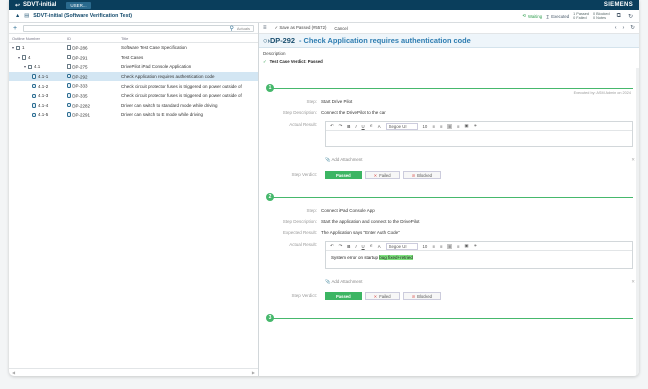 This screenshot has height=389, width=648. What do you see at coordinates (23, 48) in the screenshot?
I see `row-outline: 1` at bounding box center [23, 48].